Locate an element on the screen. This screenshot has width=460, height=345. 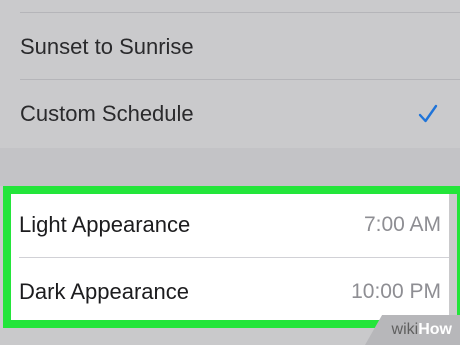
checkmark-icon is located at coordinates (428, 114).